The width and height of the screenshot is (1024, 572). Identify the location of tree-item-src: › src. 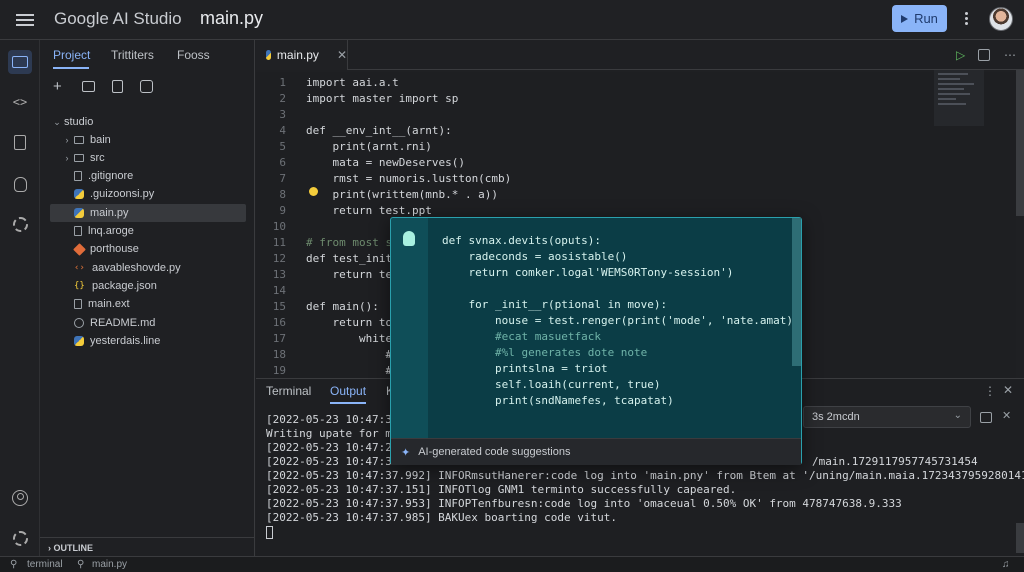
(148, 158).